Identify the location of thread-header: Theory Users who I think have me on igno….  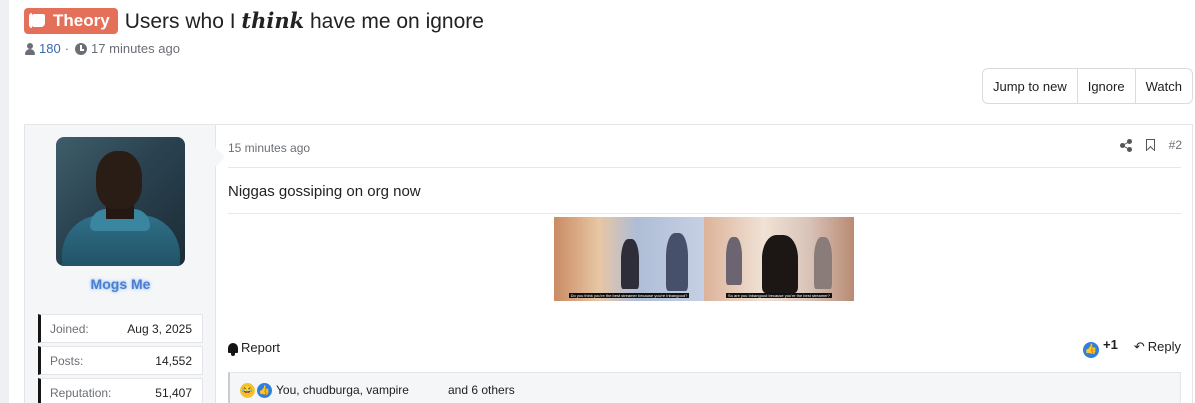
(254, 21).